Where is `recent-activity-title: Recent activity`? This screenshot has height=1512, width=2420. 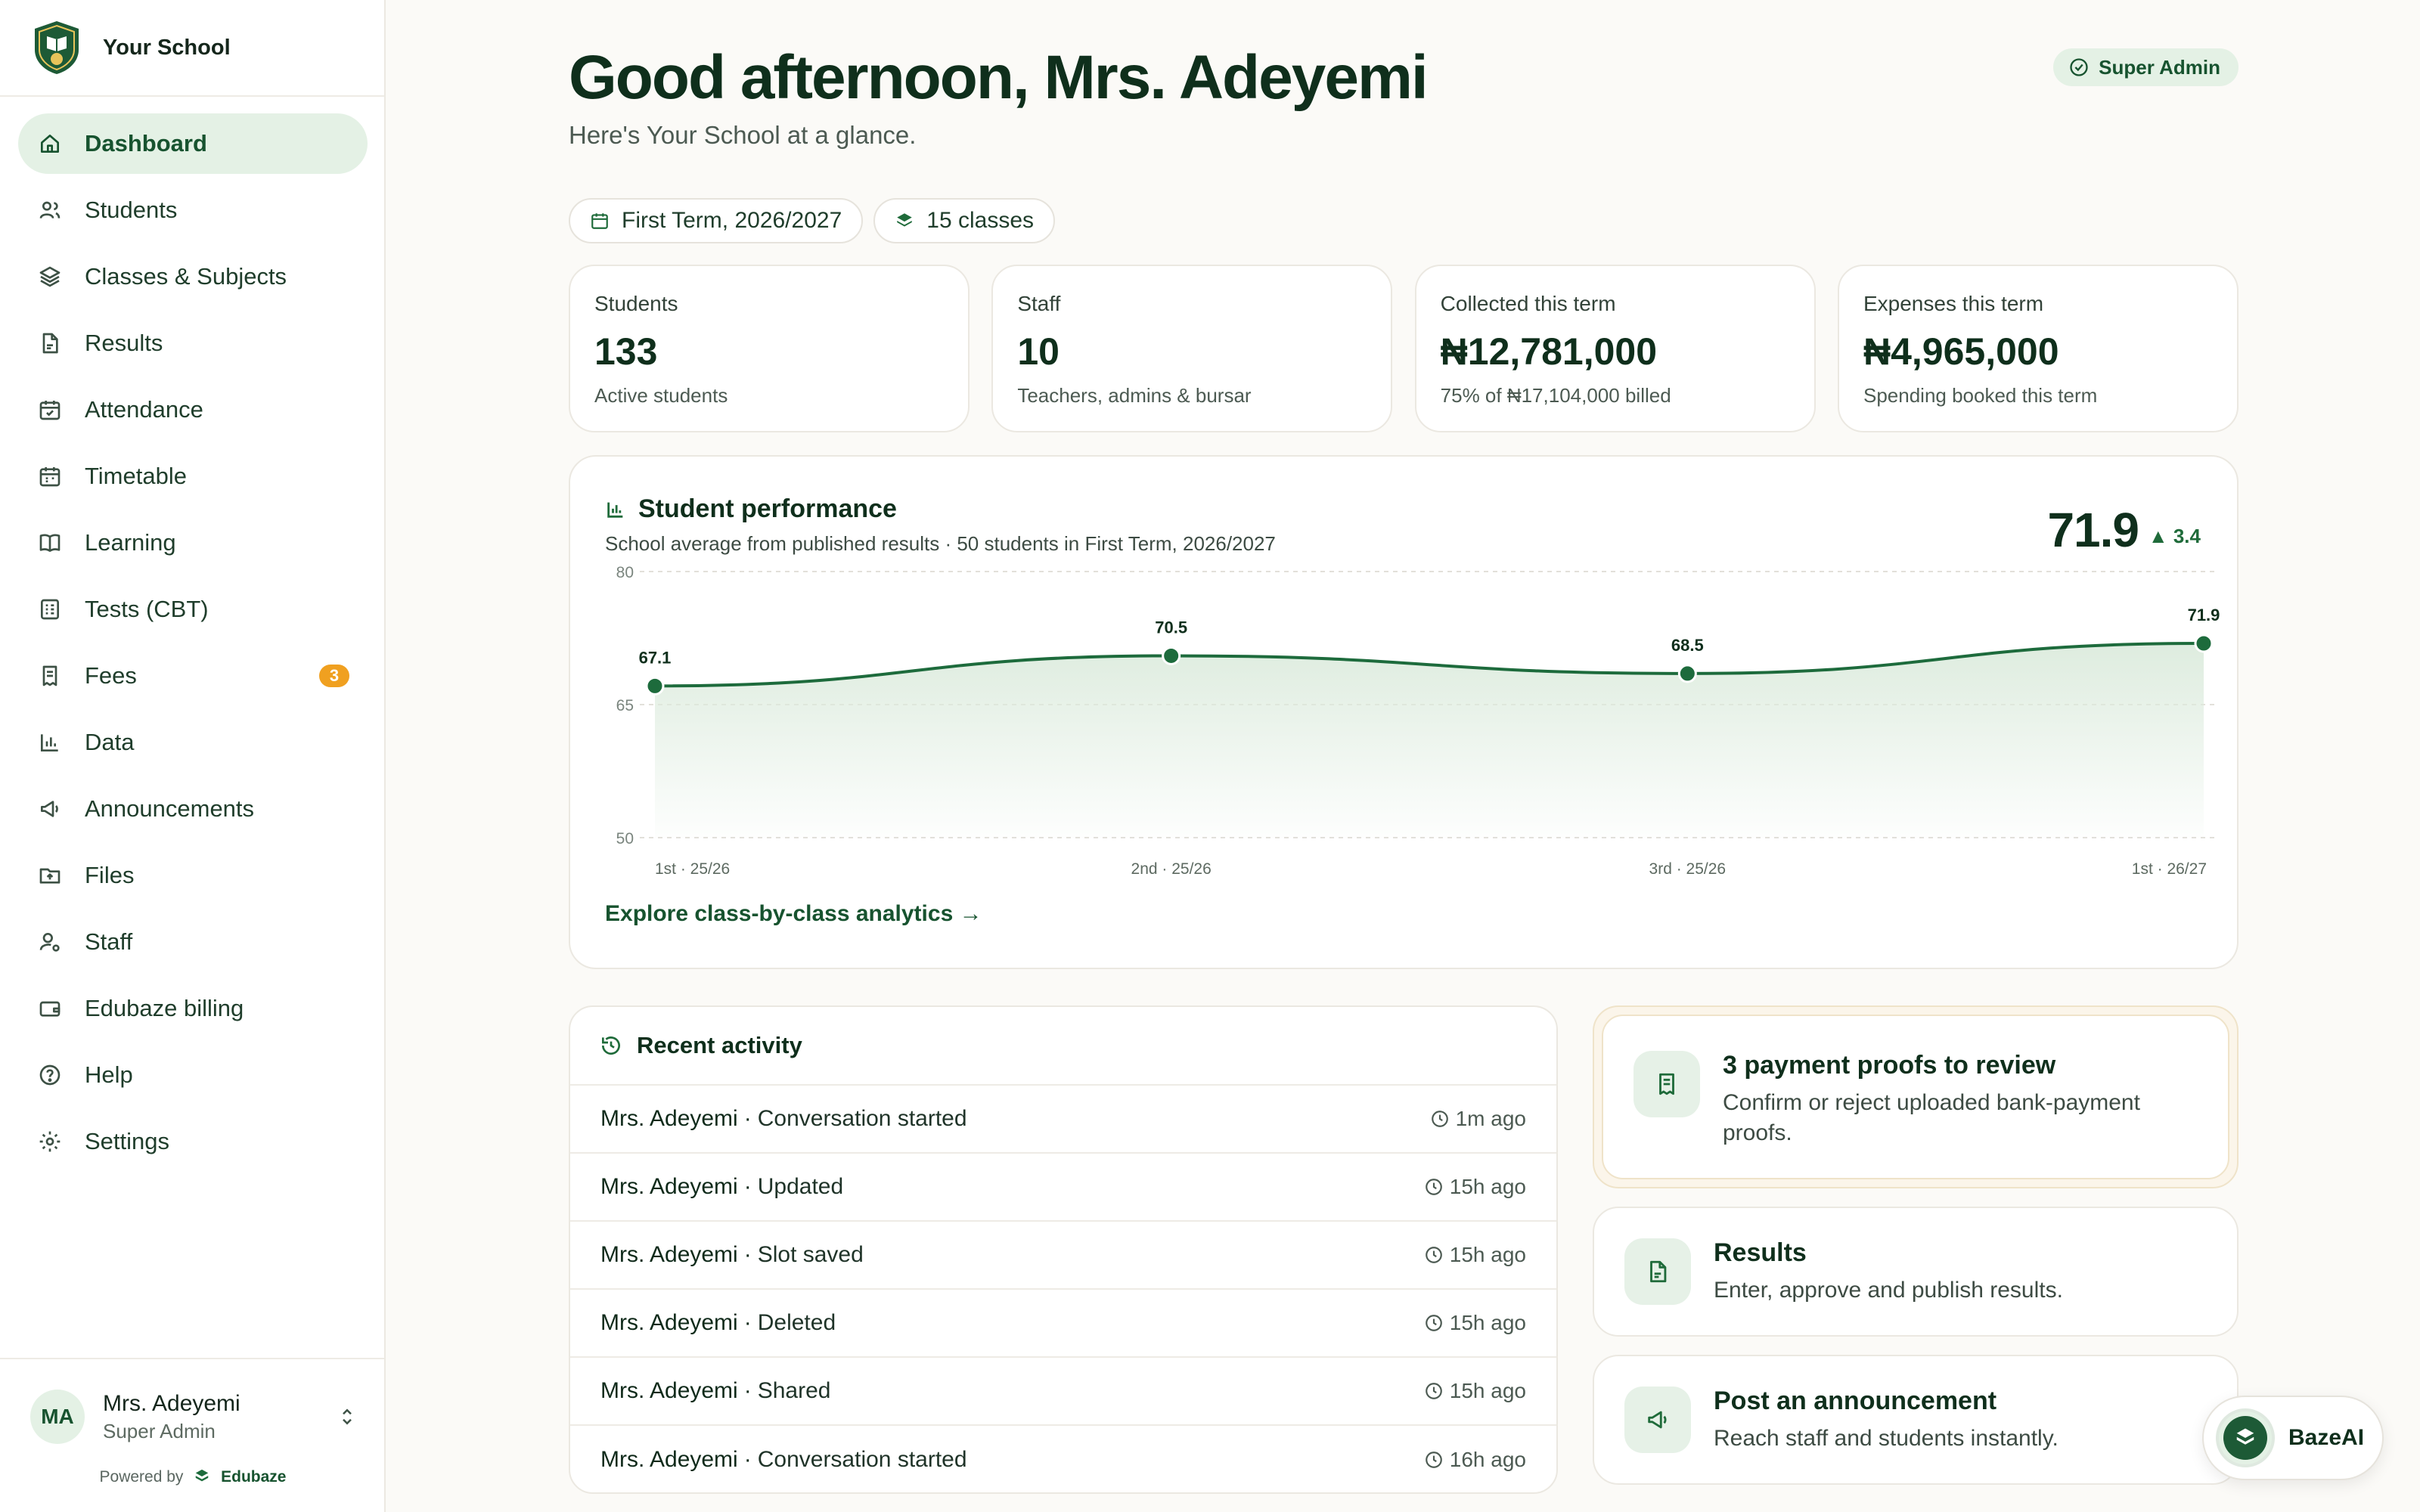 recent-activity-title: Recent activity is located at coordinates (719, 1045).